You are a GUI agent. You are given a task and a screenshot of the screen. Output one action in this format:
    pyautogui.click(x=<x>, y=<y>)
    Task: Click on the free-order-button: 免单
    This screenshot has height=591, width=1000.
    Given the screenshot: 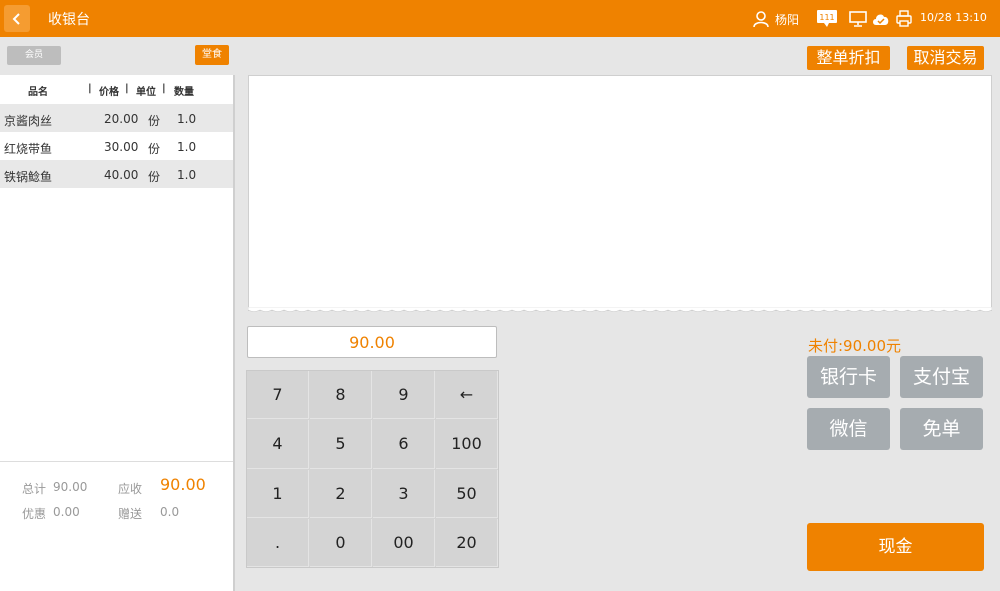 What is the action you would take?
    pyautogui.click(x=941, y=429)
    